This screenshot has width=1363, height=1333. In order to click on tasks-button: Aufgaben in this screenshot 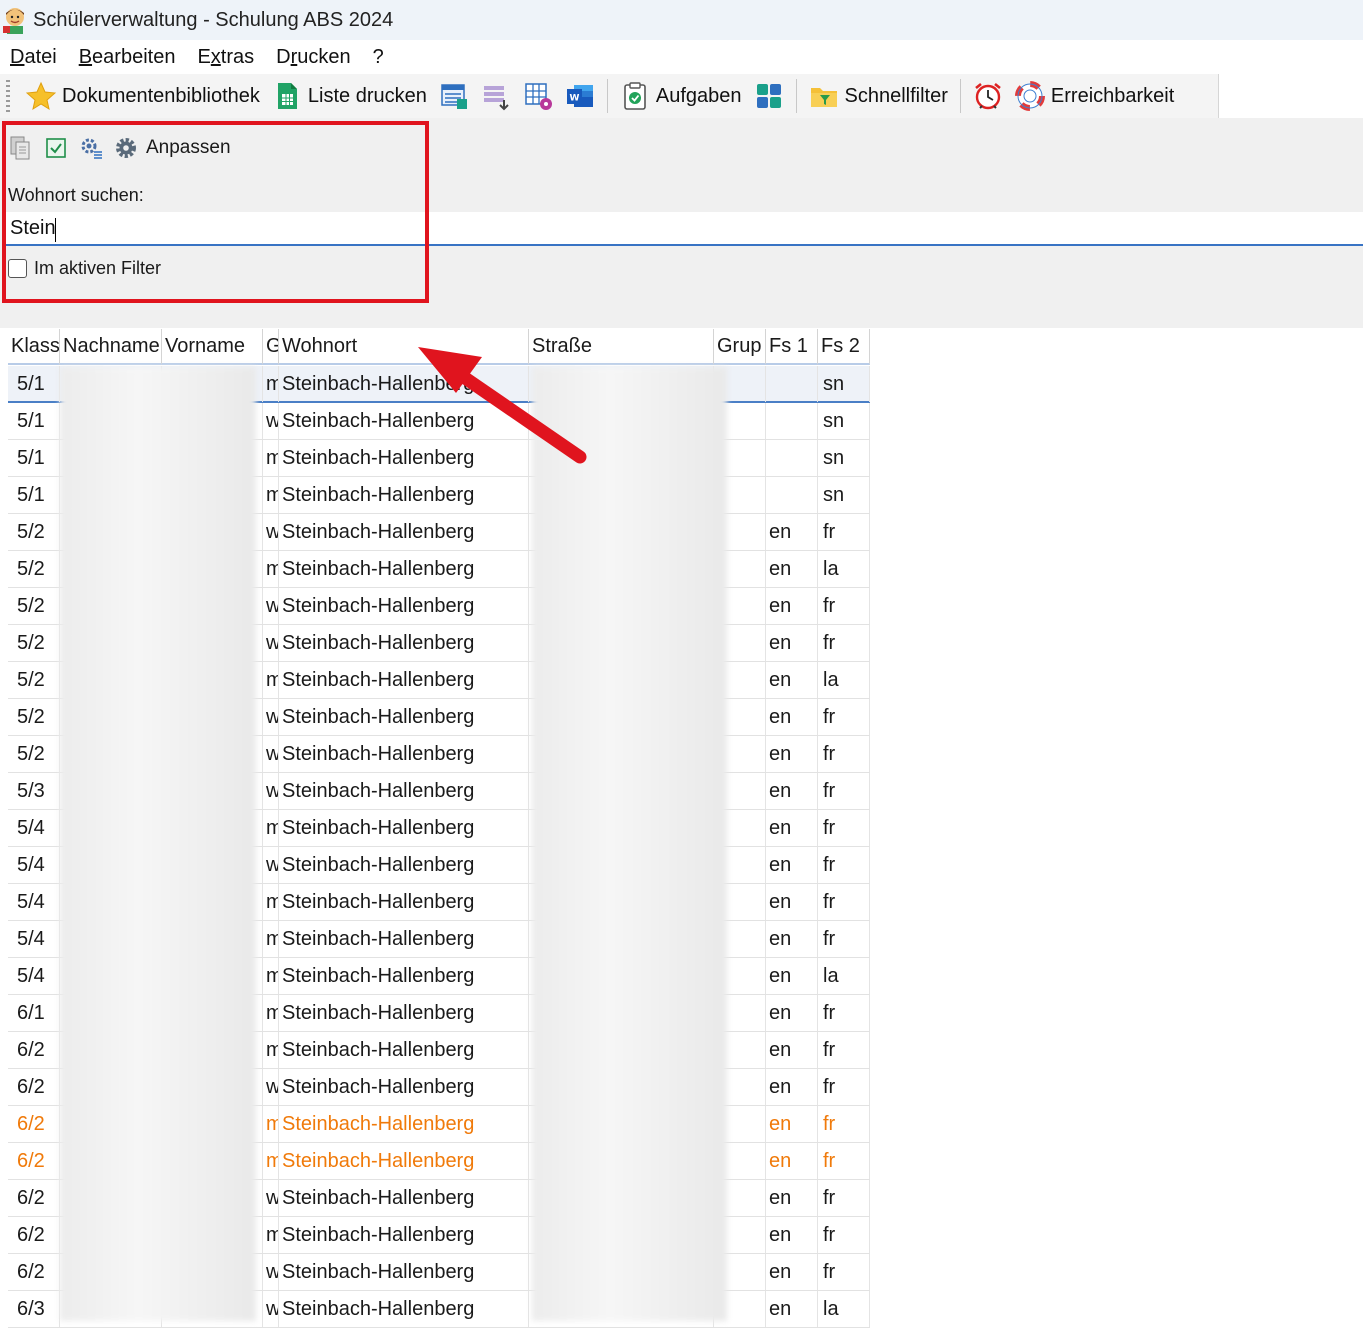, I will do `click(681, 96)`.